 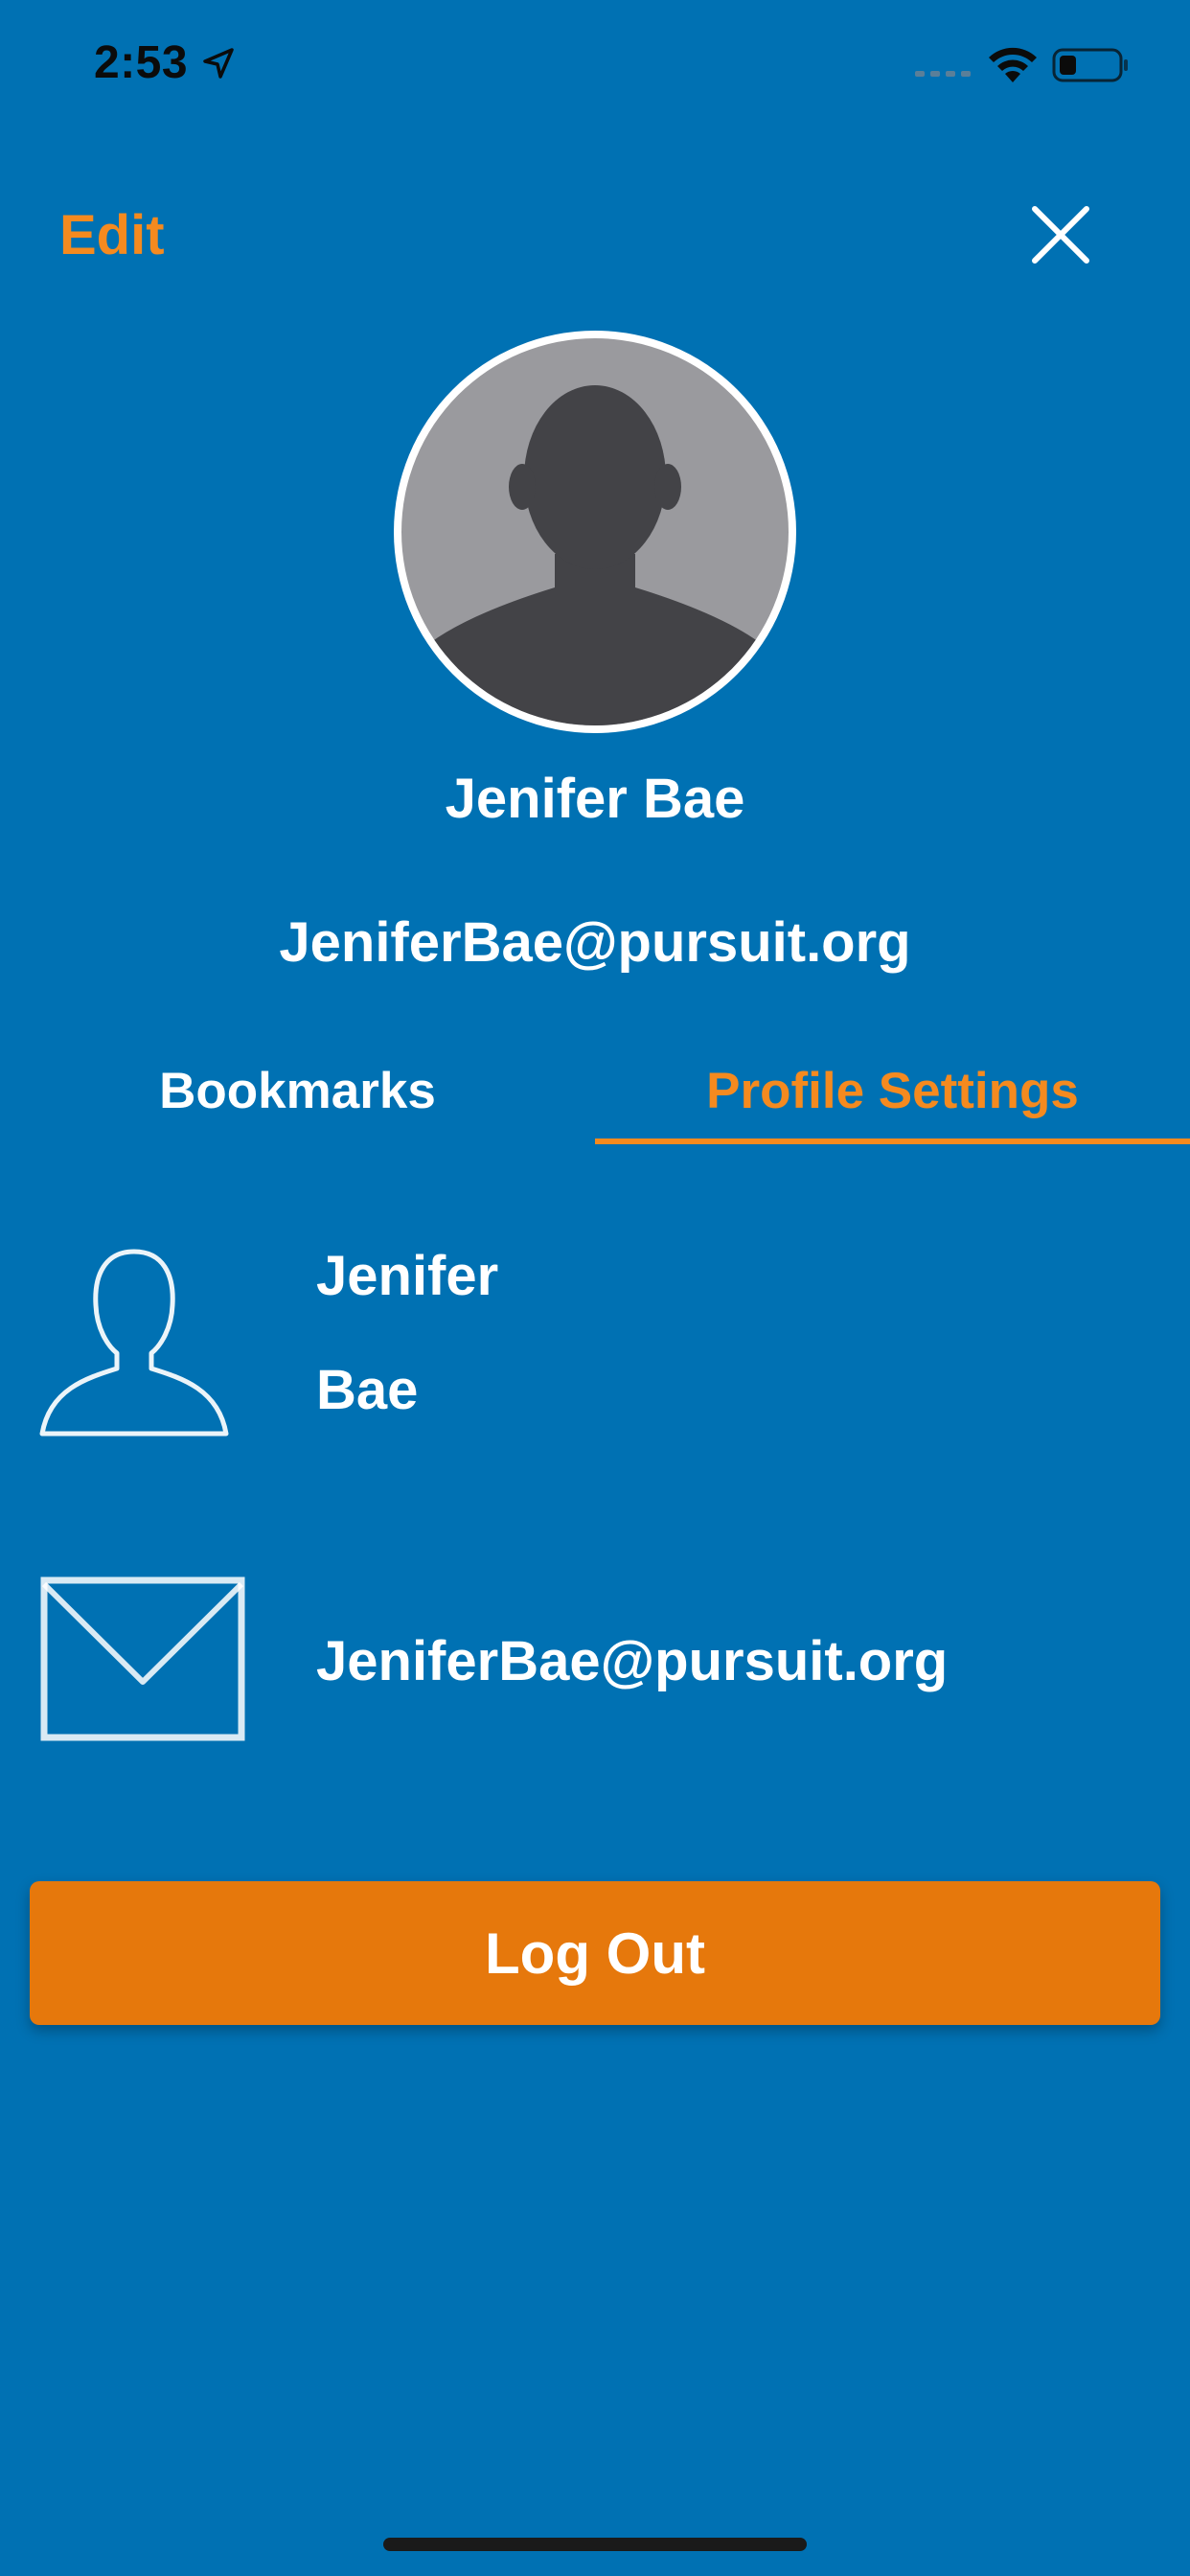 What do you see at coordinates (893, 1141) in the screenshot?
I see `active-tab-indicator` at bounding box center [893, 1141].